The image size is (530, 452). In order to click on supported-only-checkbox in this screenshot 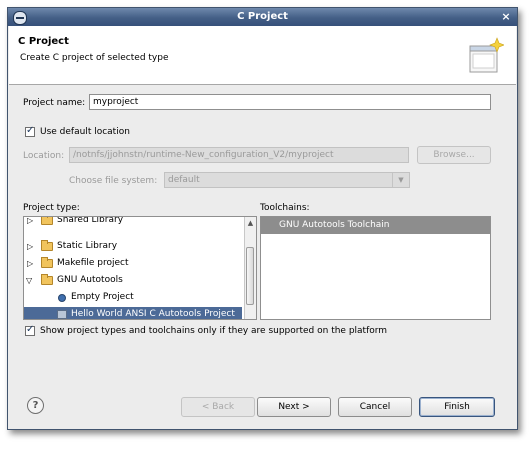, I will do `click(30, 330)`.